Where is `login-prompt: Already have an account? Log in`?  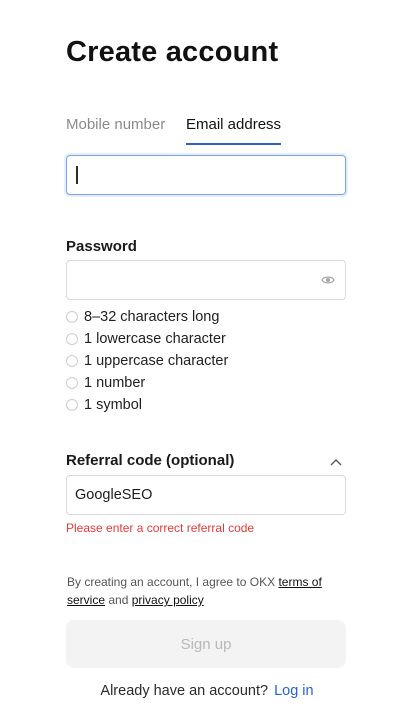 login-prompt: Already have an account? Log in is located at coordinates (207, 691).